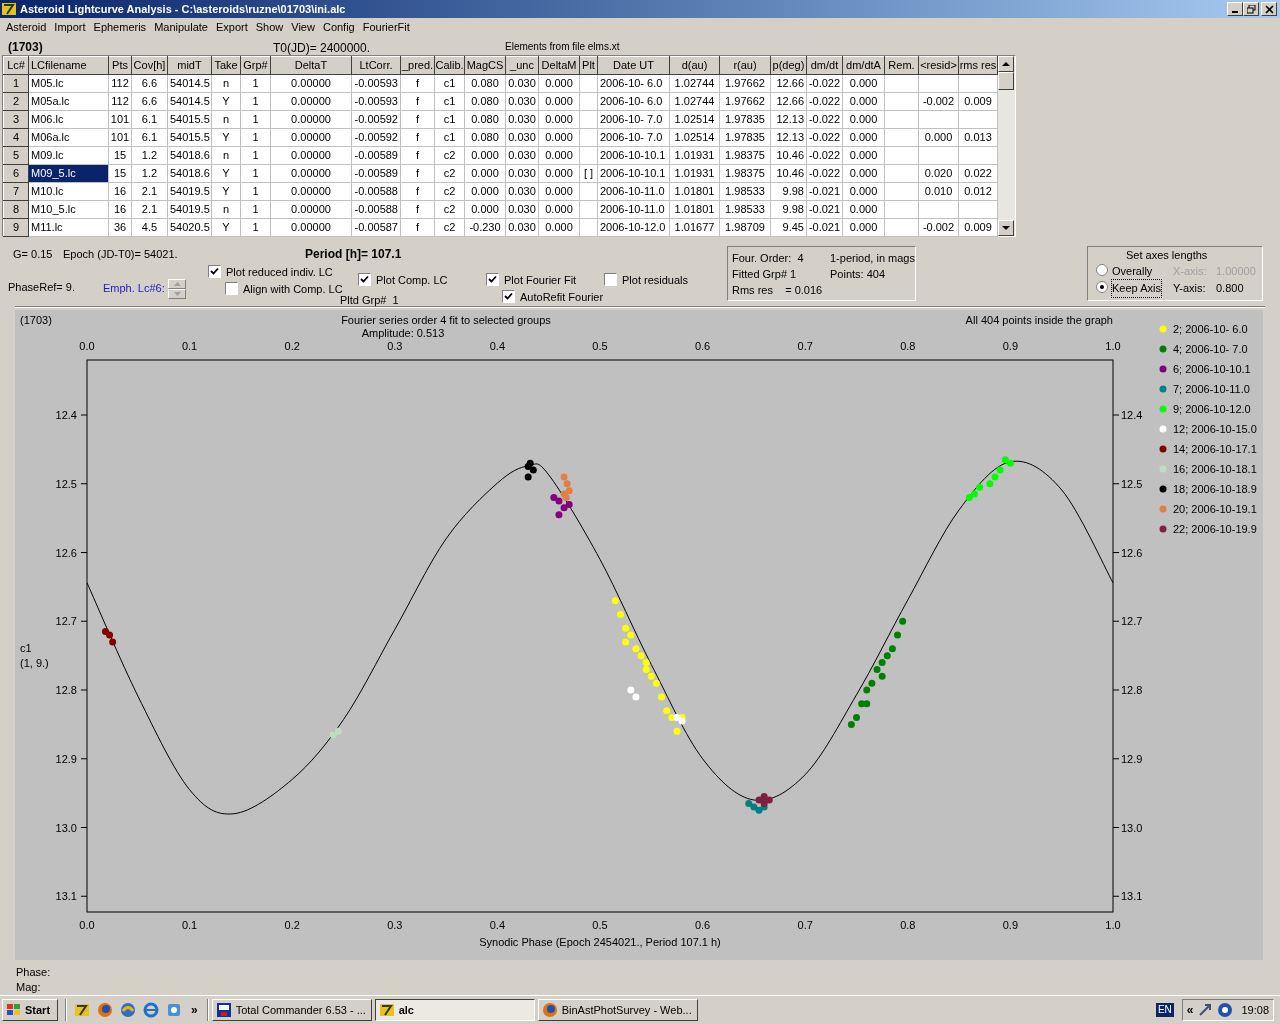  What do you see at coordinates (68, 65) in the screenshot?
I see `column-header: LCfilename` at bounding box center [68, 65].